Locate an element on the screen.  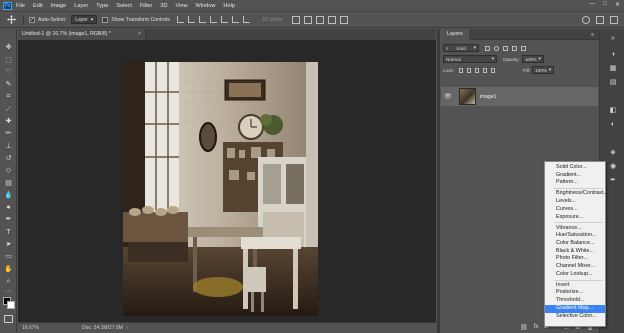
align-center-icon is located at coordinates (224, 19).